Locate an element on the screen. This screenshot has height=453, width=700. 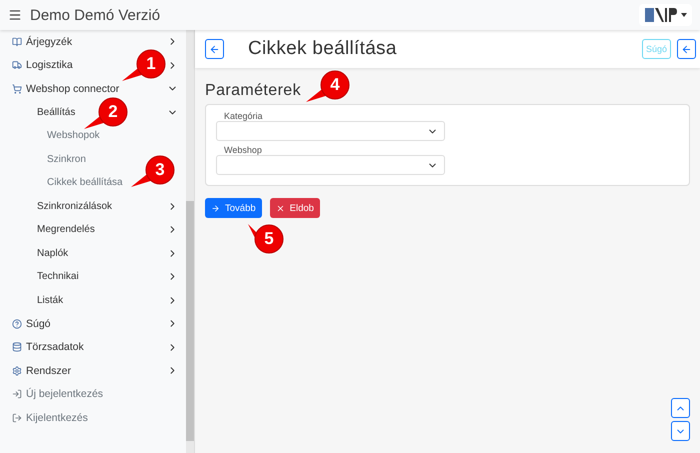
sidebar-item: Cikkek beállítása is located at coordinates (85, 182).